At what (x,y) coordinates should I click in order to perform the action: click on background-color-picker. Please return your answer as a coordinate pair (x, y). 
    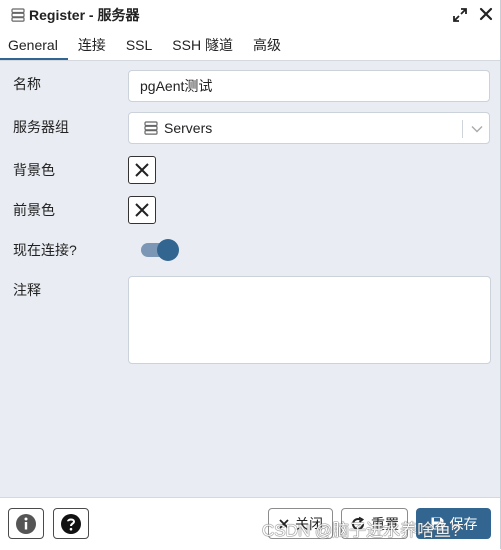
    Looking at the image, I should click on (142, 170).